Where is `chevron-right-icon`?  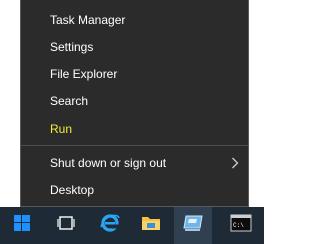 chevron-right-icon is located at coordinates (235, 163).